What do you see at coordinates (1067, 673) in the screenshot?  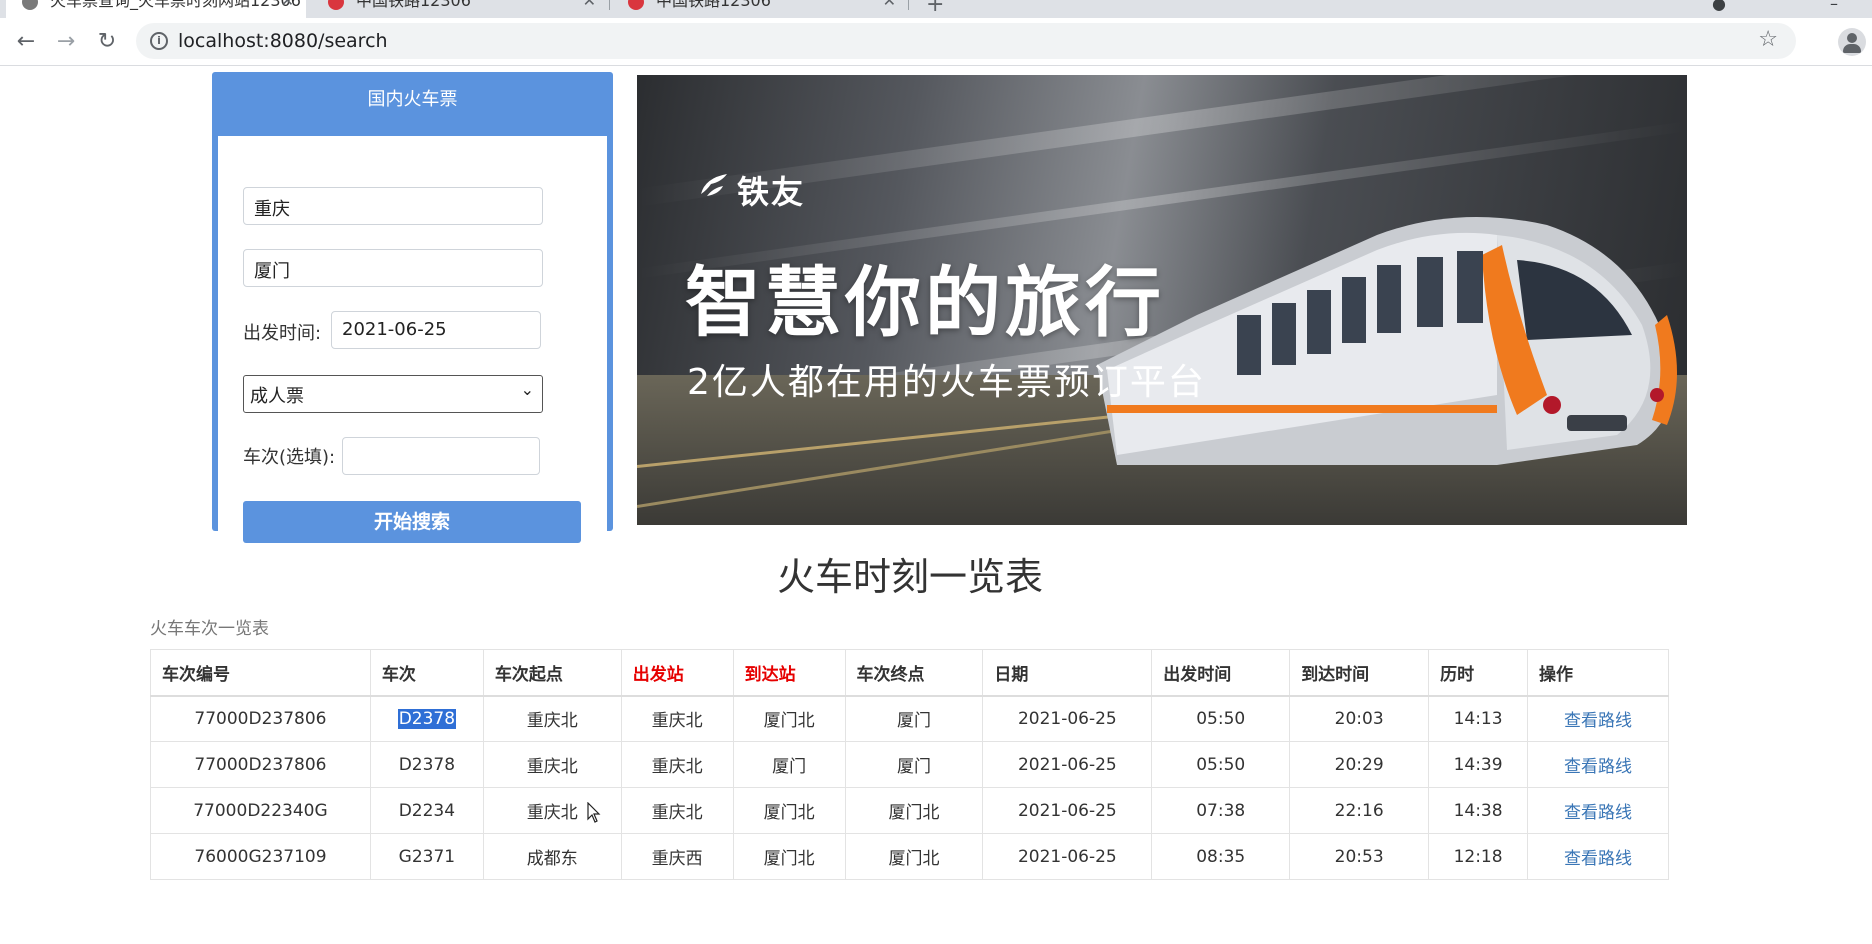 I see `col-date: 日期` at bounding box center [1067, 673].